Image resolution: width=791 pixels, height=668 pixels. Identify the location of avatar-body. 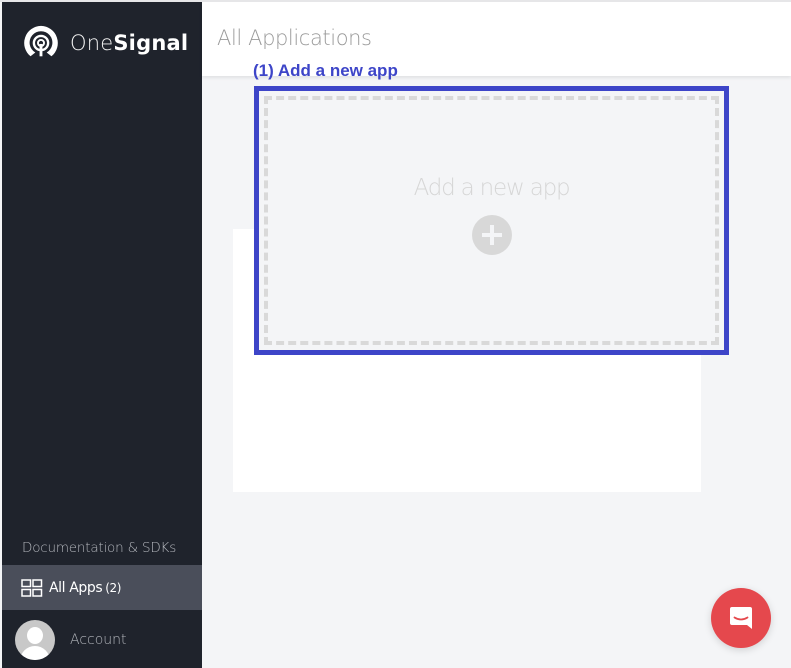
(35, 653).